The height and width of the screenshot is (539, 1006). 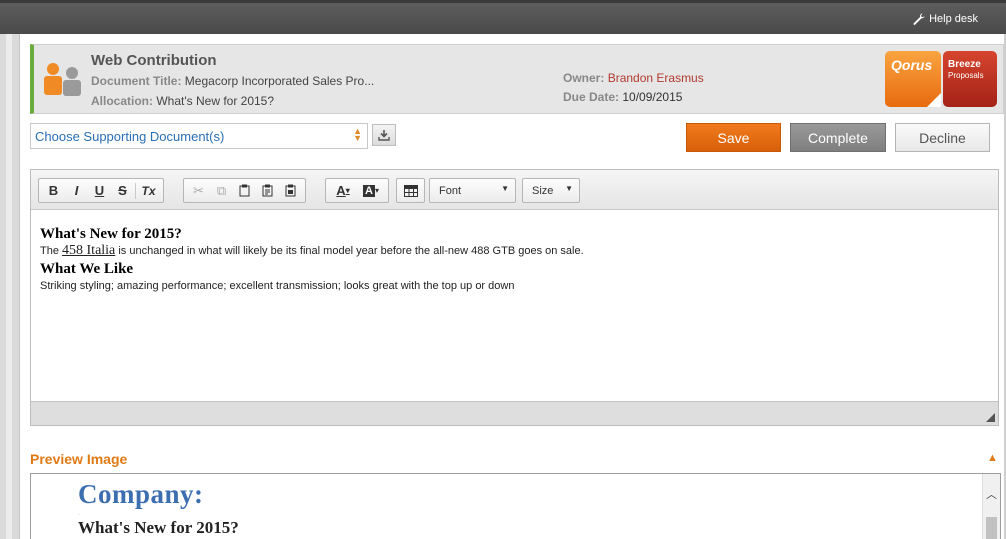 I want to click on content-heading-1: What's New for 2015?, so click(x=111, y=234).